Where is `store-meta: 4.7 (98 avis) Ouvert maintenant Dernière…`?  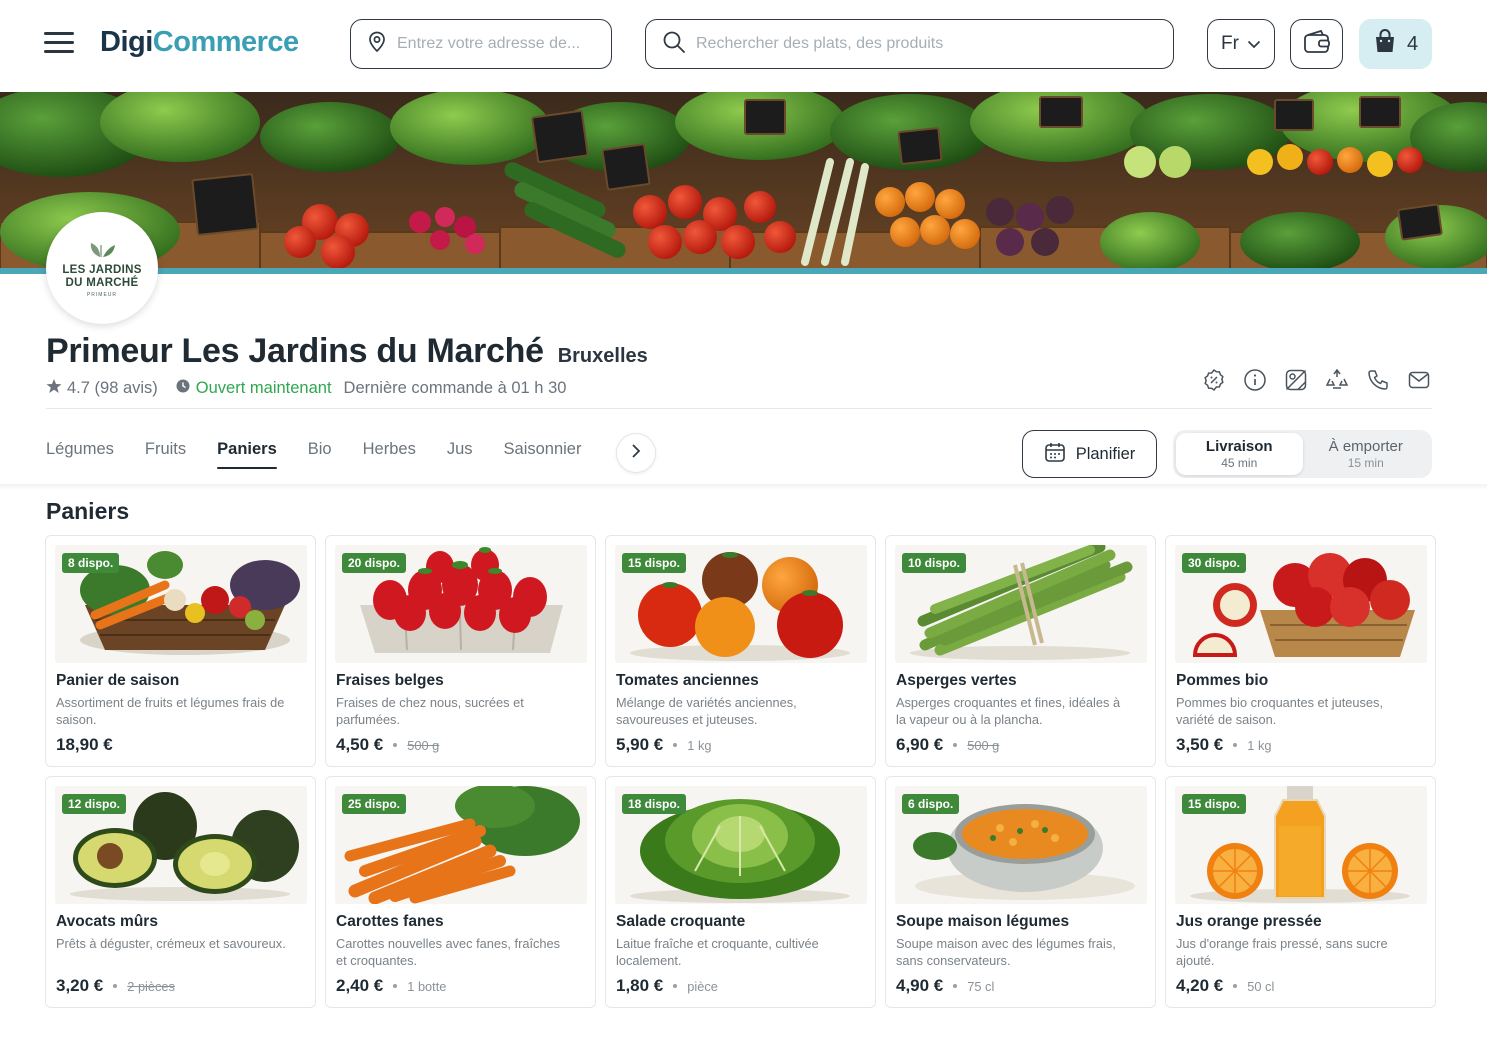 store-meta: 4.7 (98 avis) Ouvert maintenant Dernière… is located at coordinates (306, 388).